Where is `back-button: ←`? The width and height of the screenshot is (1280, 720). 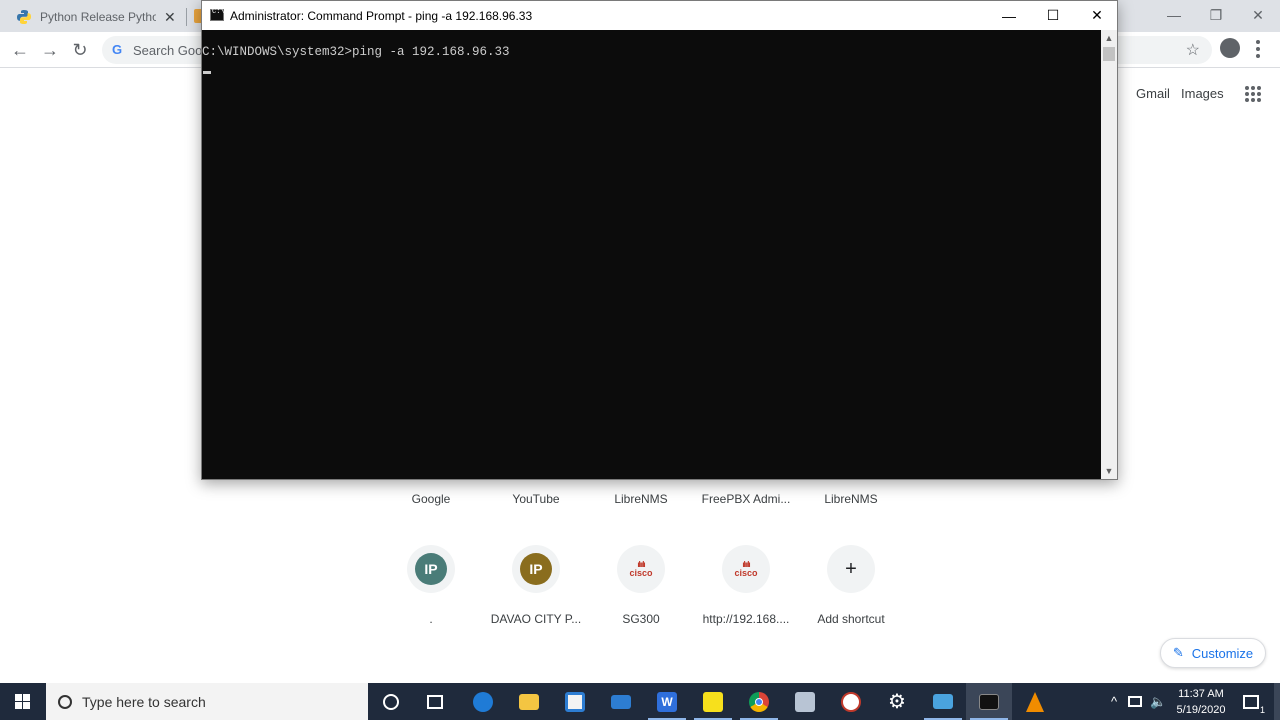
back-button: ← is located at coordinates (20, 50).